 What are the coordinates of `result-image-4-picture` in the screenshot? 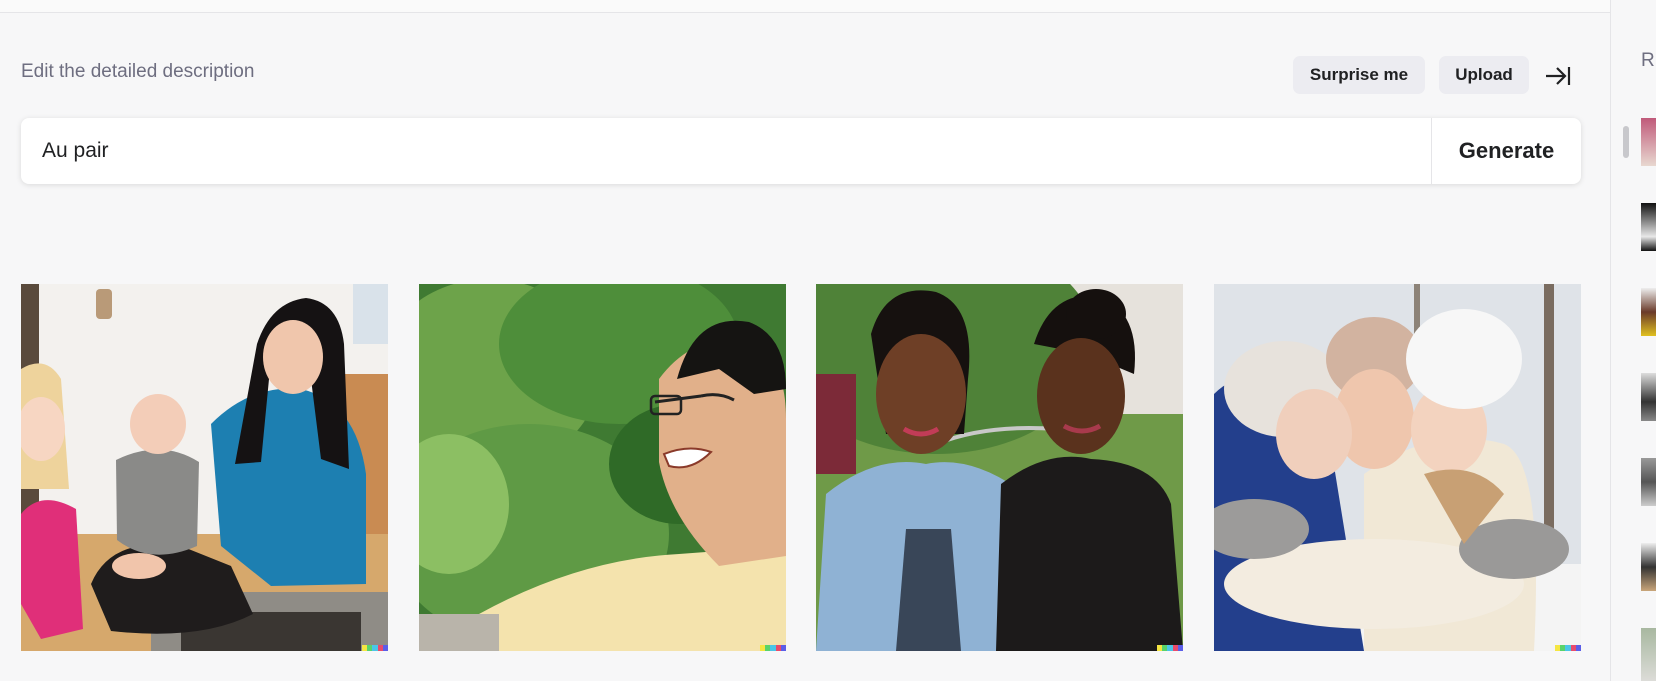 It's located at (1397, 467).